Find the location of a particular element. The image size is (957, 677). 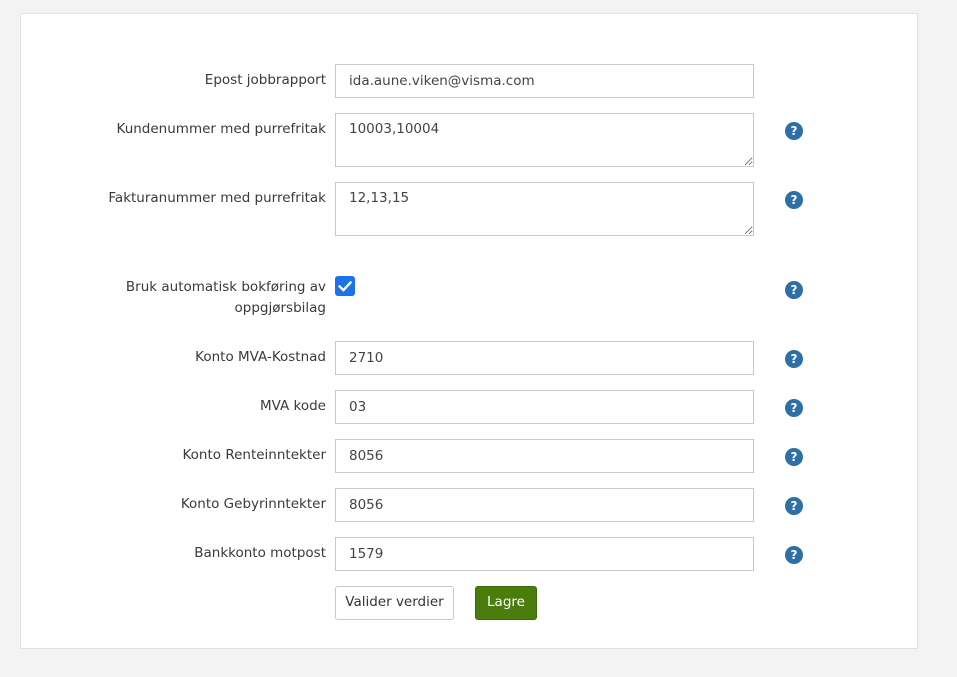

save-button: Lagre is located at coordinates (506, 603).